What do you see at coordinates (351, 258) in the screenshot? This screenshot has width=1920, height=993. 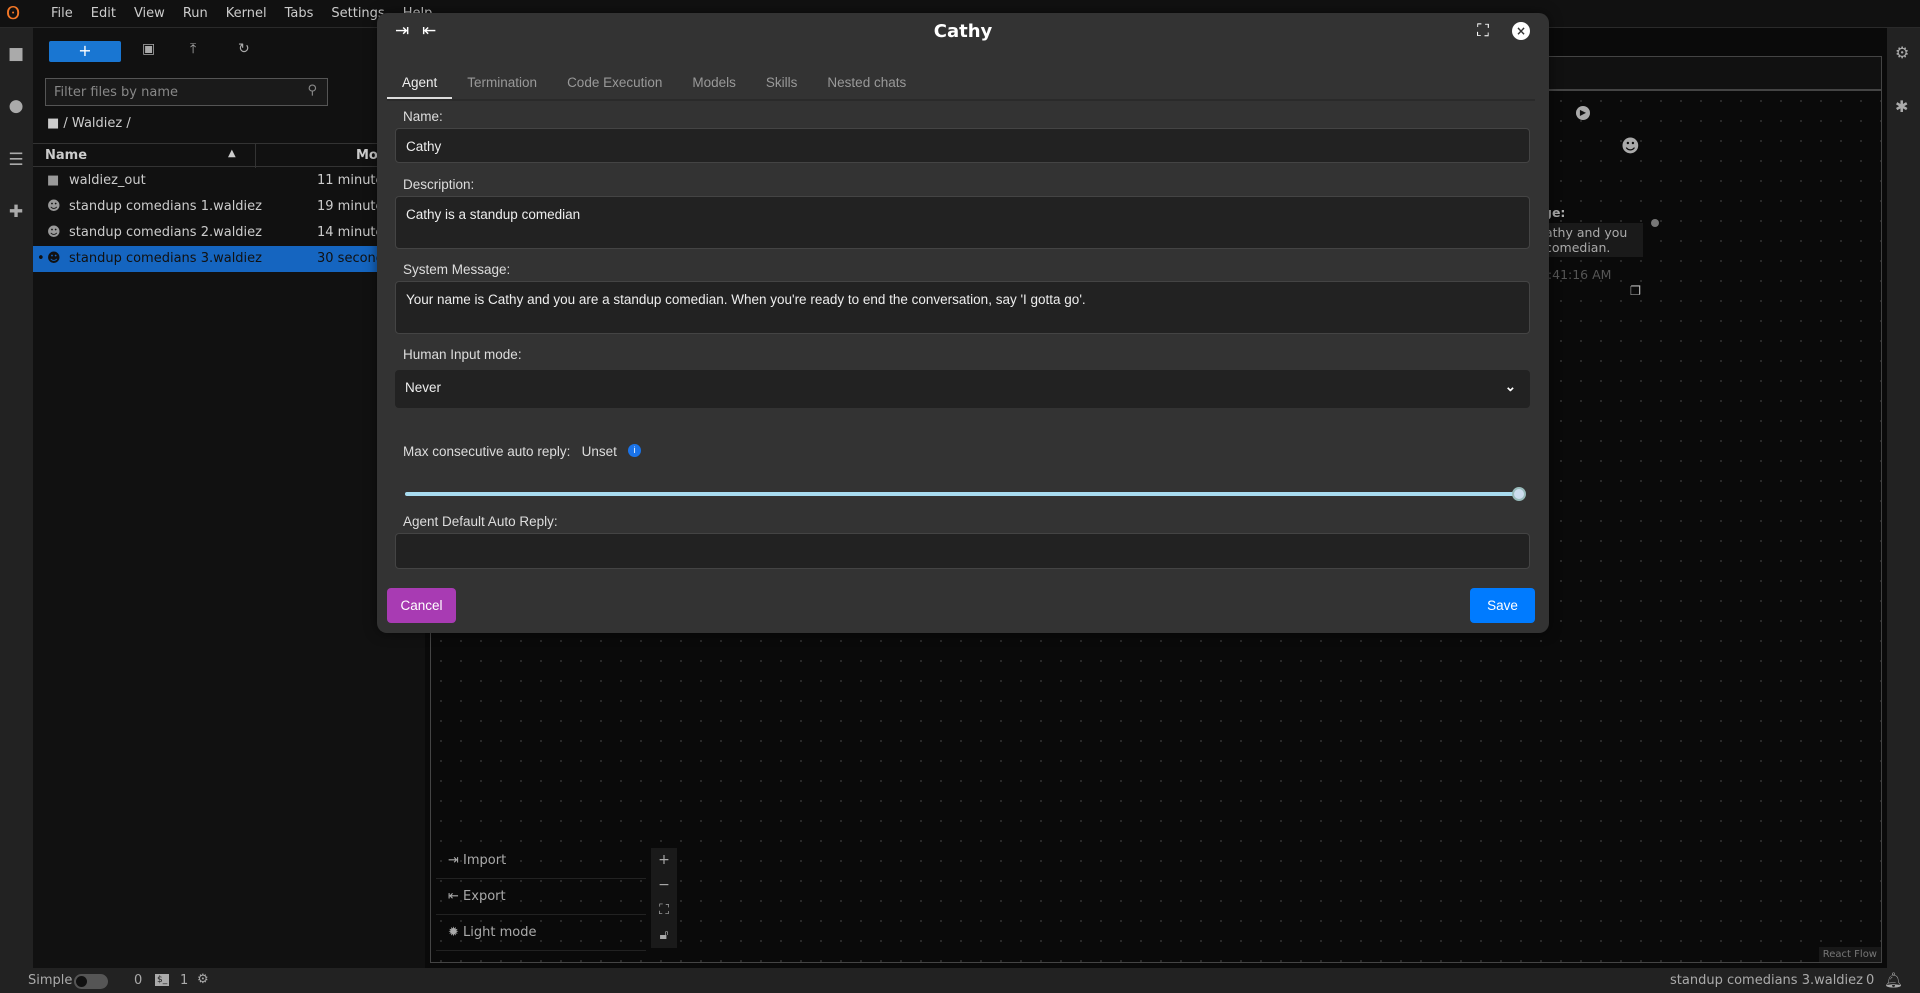 I see `file-modified: 30 second` at bounding box center [351, 258].